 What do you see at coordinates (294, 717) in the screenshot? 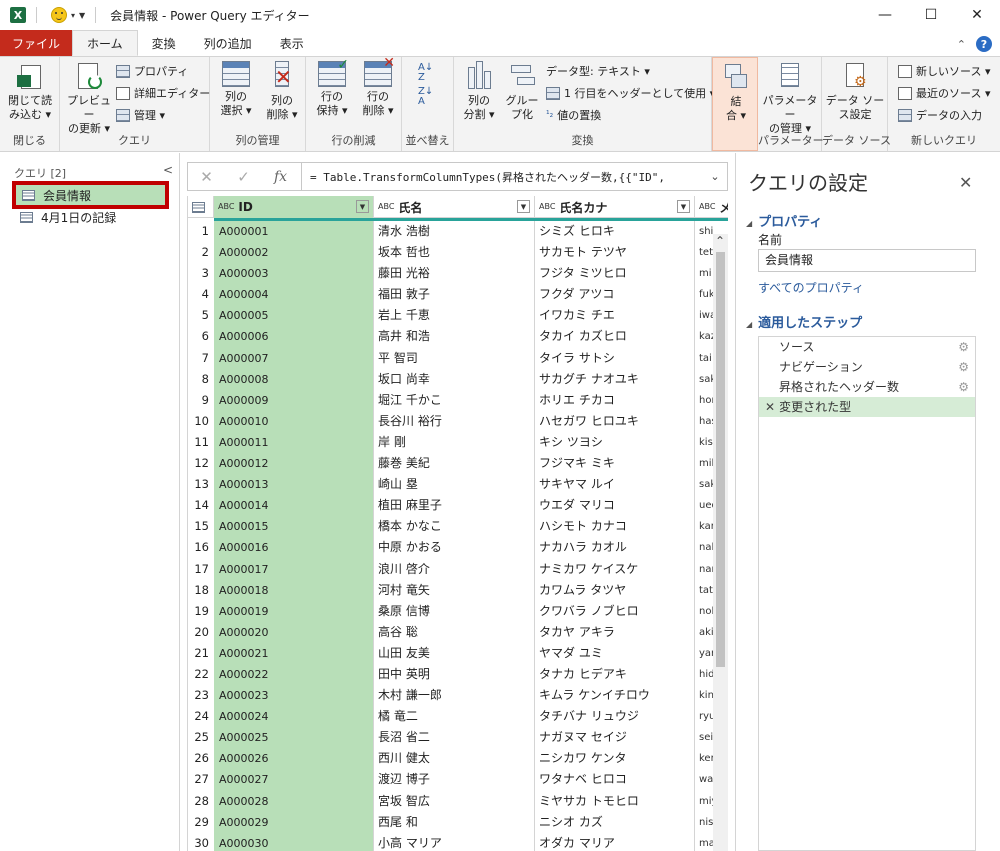
I see `cell-id: A000024` at bounding box center [294, 717].